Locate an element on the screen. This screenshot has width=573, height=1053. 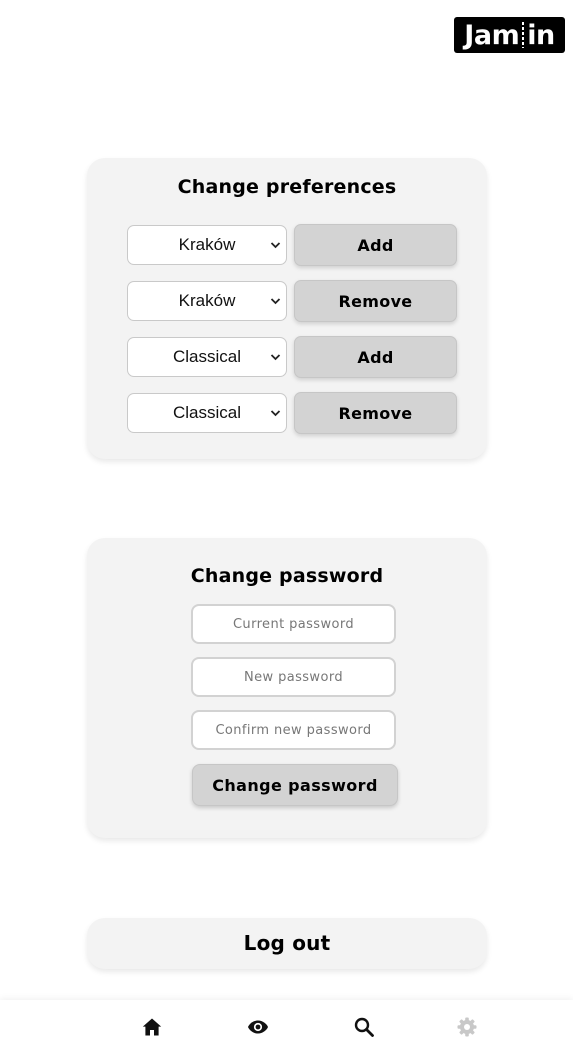
add-genre-button: Add is located at coordinates (375, 357).